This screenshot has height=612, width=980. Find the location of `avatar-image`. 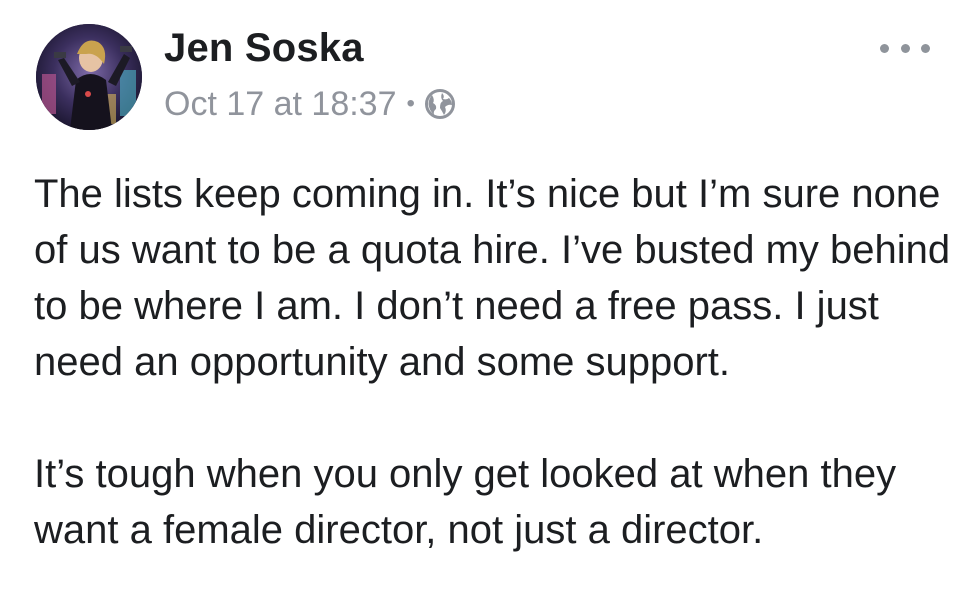

avatar-image is located at coordinates (89, 77).